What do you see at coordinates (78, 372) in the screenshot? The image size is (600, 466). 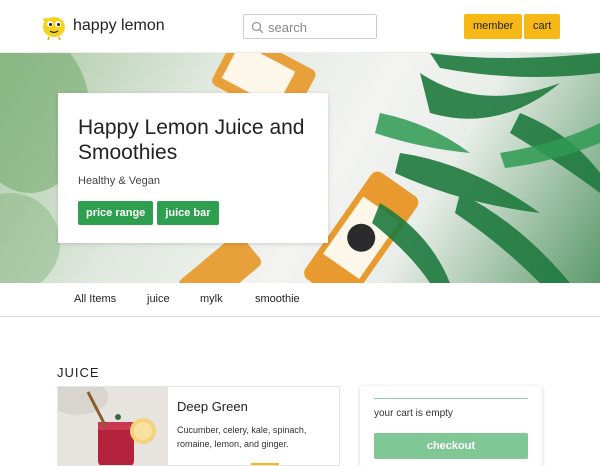 I see `section-title: JUICE` at bounding box center [78, 372].